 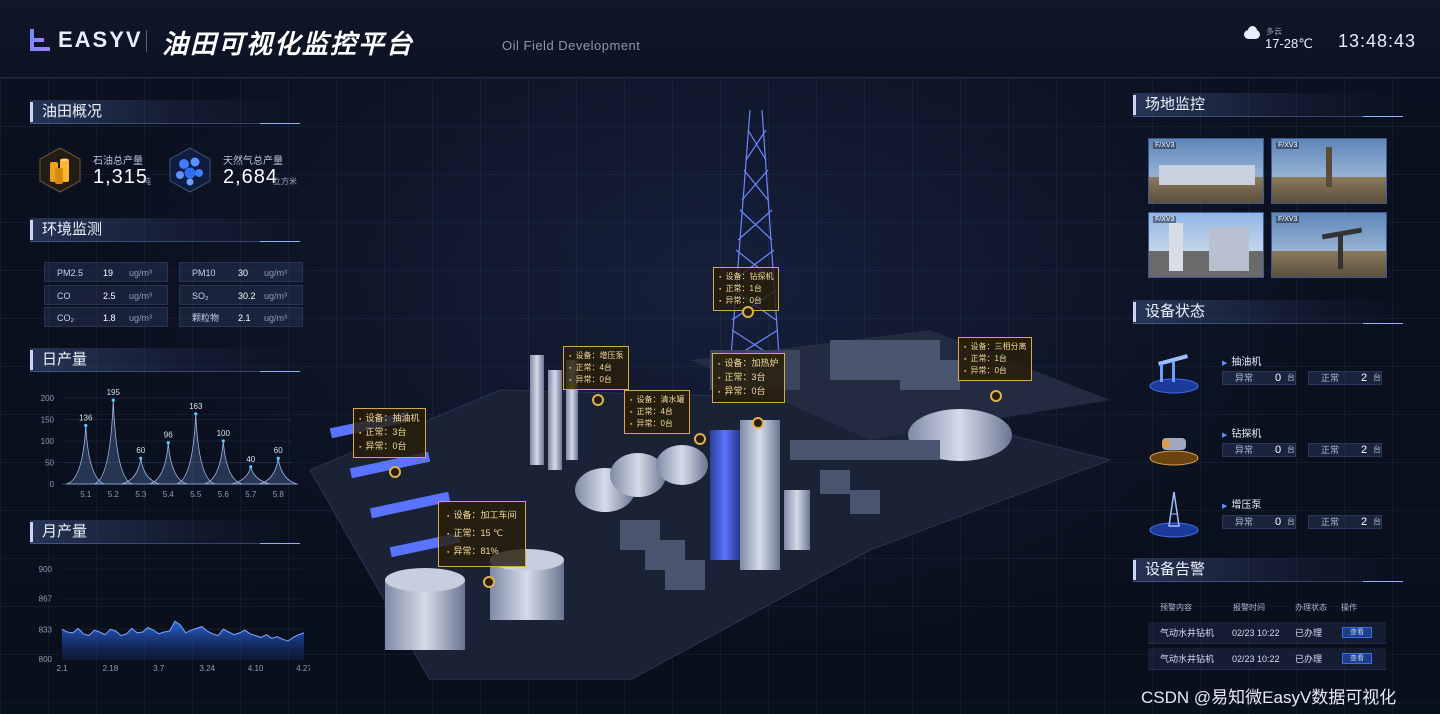 I want to click on x-tick-label: 3.24, so click(x=207, y=668).